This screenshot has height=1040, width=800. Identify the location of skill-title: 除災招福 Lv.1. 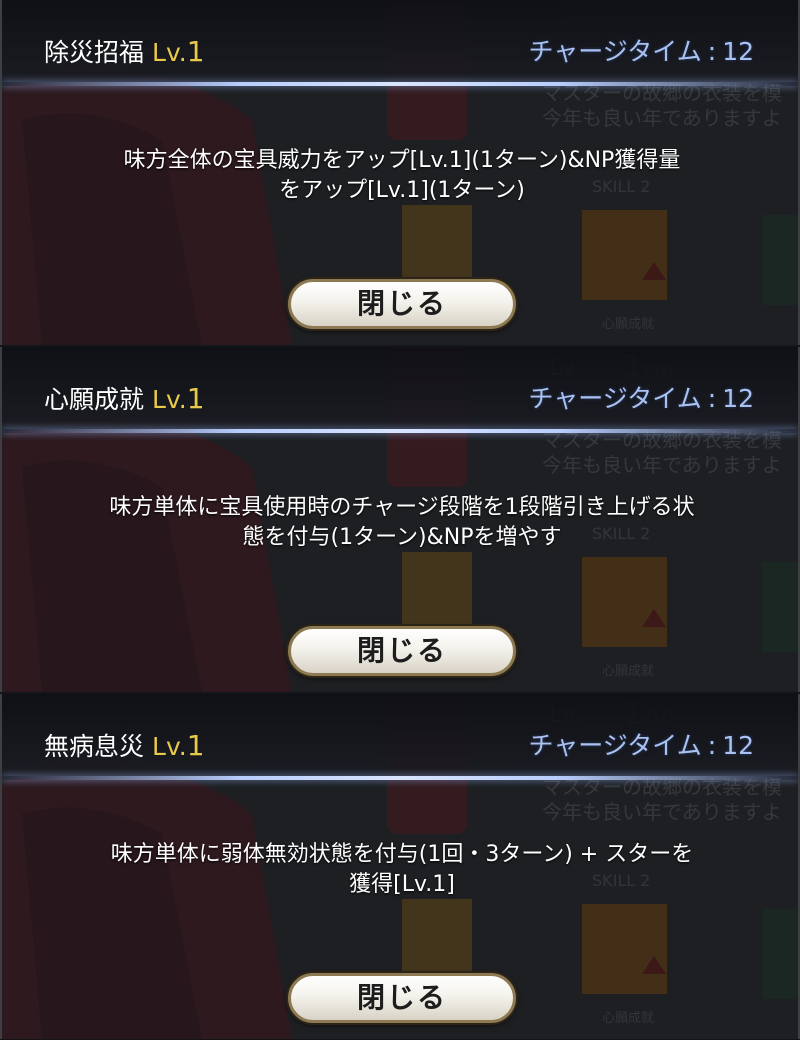
(124, 52).